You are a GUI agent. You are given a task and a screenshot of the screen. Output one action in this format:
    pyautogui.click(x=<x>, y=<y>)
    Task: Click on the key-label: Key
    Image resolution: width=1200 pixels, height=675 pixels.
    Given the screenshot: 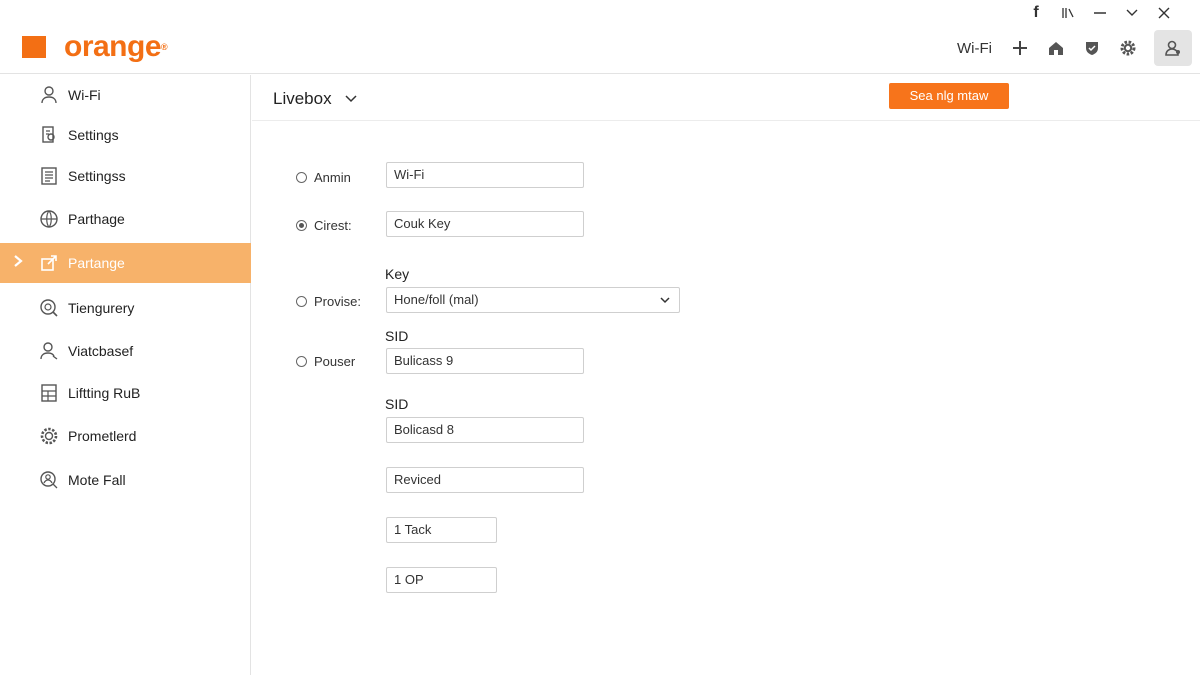 What is the action you would take?
    pyautogui.click(x=397, y=274)
    